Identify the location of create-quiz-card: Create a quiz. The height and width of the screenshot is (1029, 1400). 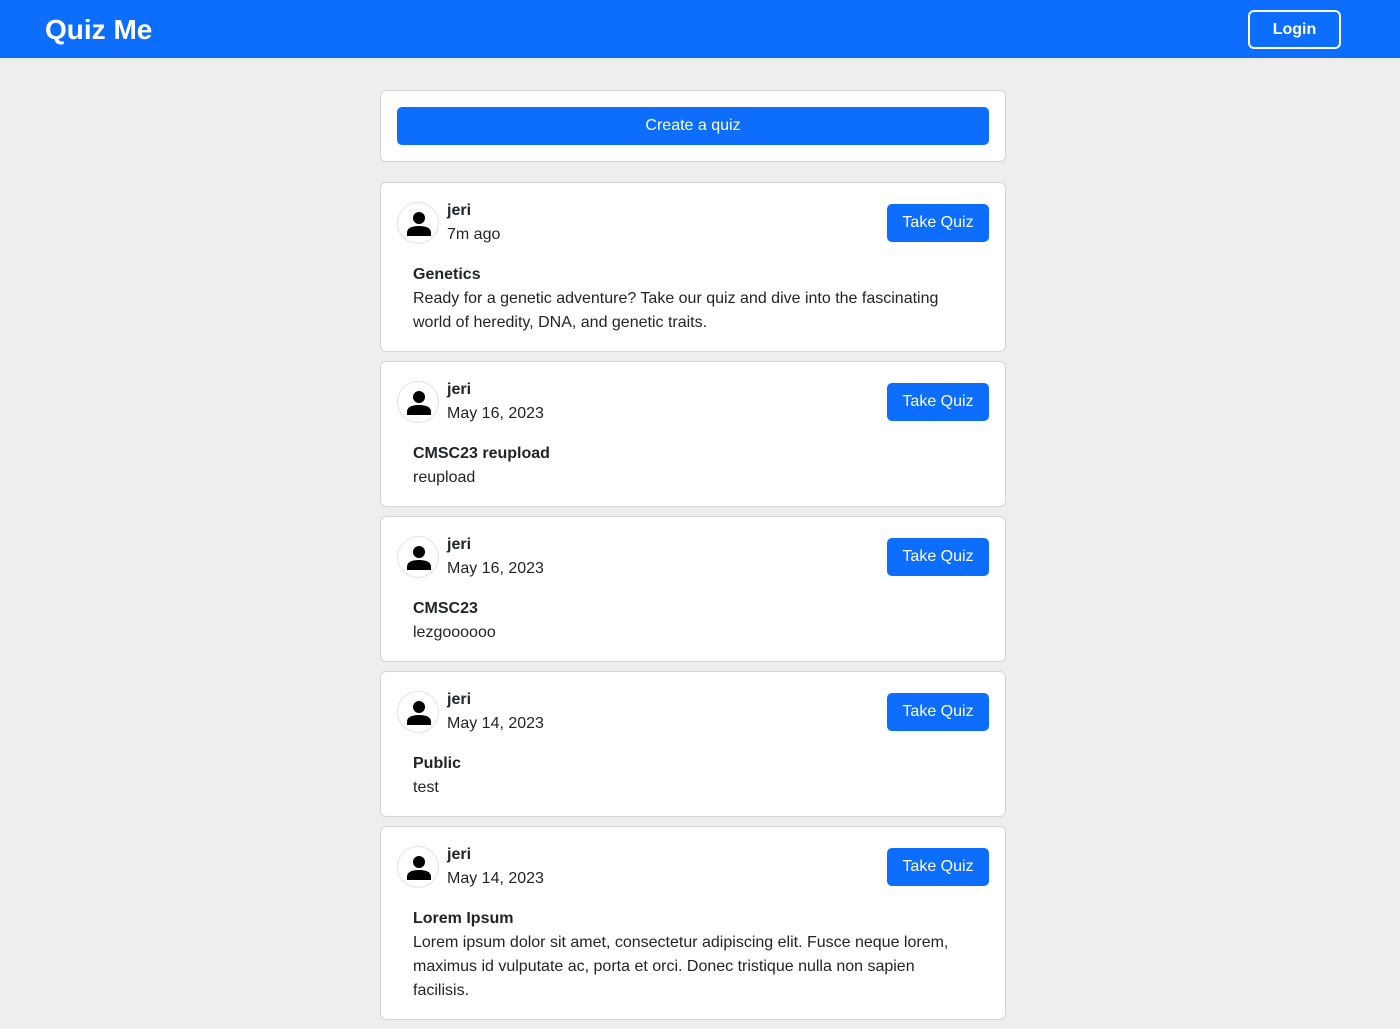
(693, 126).